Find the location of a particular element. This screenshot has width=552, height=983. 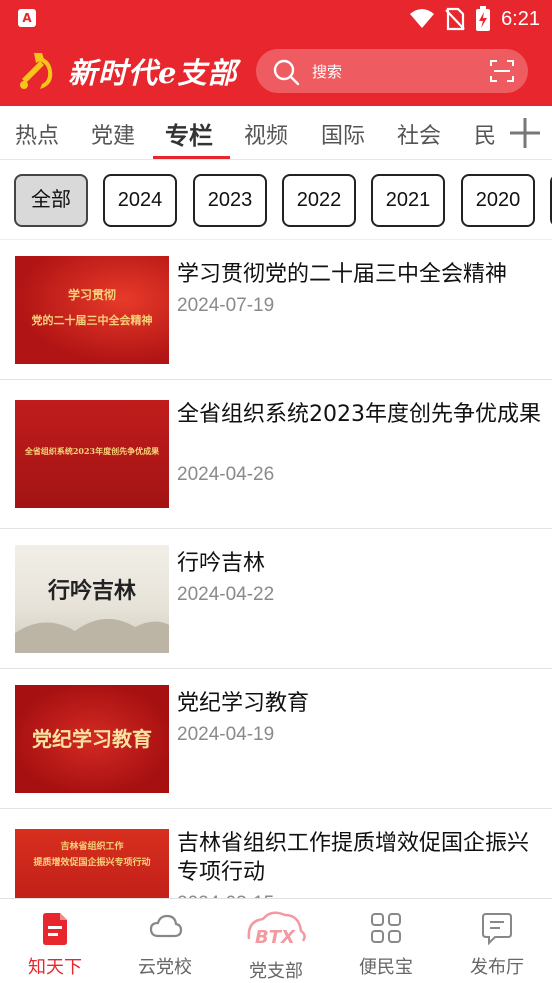

year-chip-2020: 2020 is located at coordinates (498, 200).